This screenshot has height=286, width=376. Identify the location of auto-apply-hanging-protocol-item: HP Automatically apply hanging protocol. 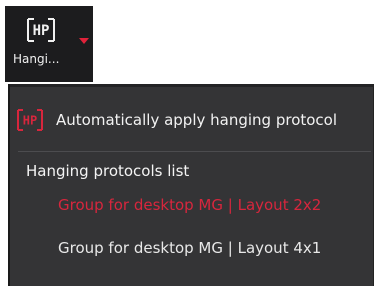
(192, 120).